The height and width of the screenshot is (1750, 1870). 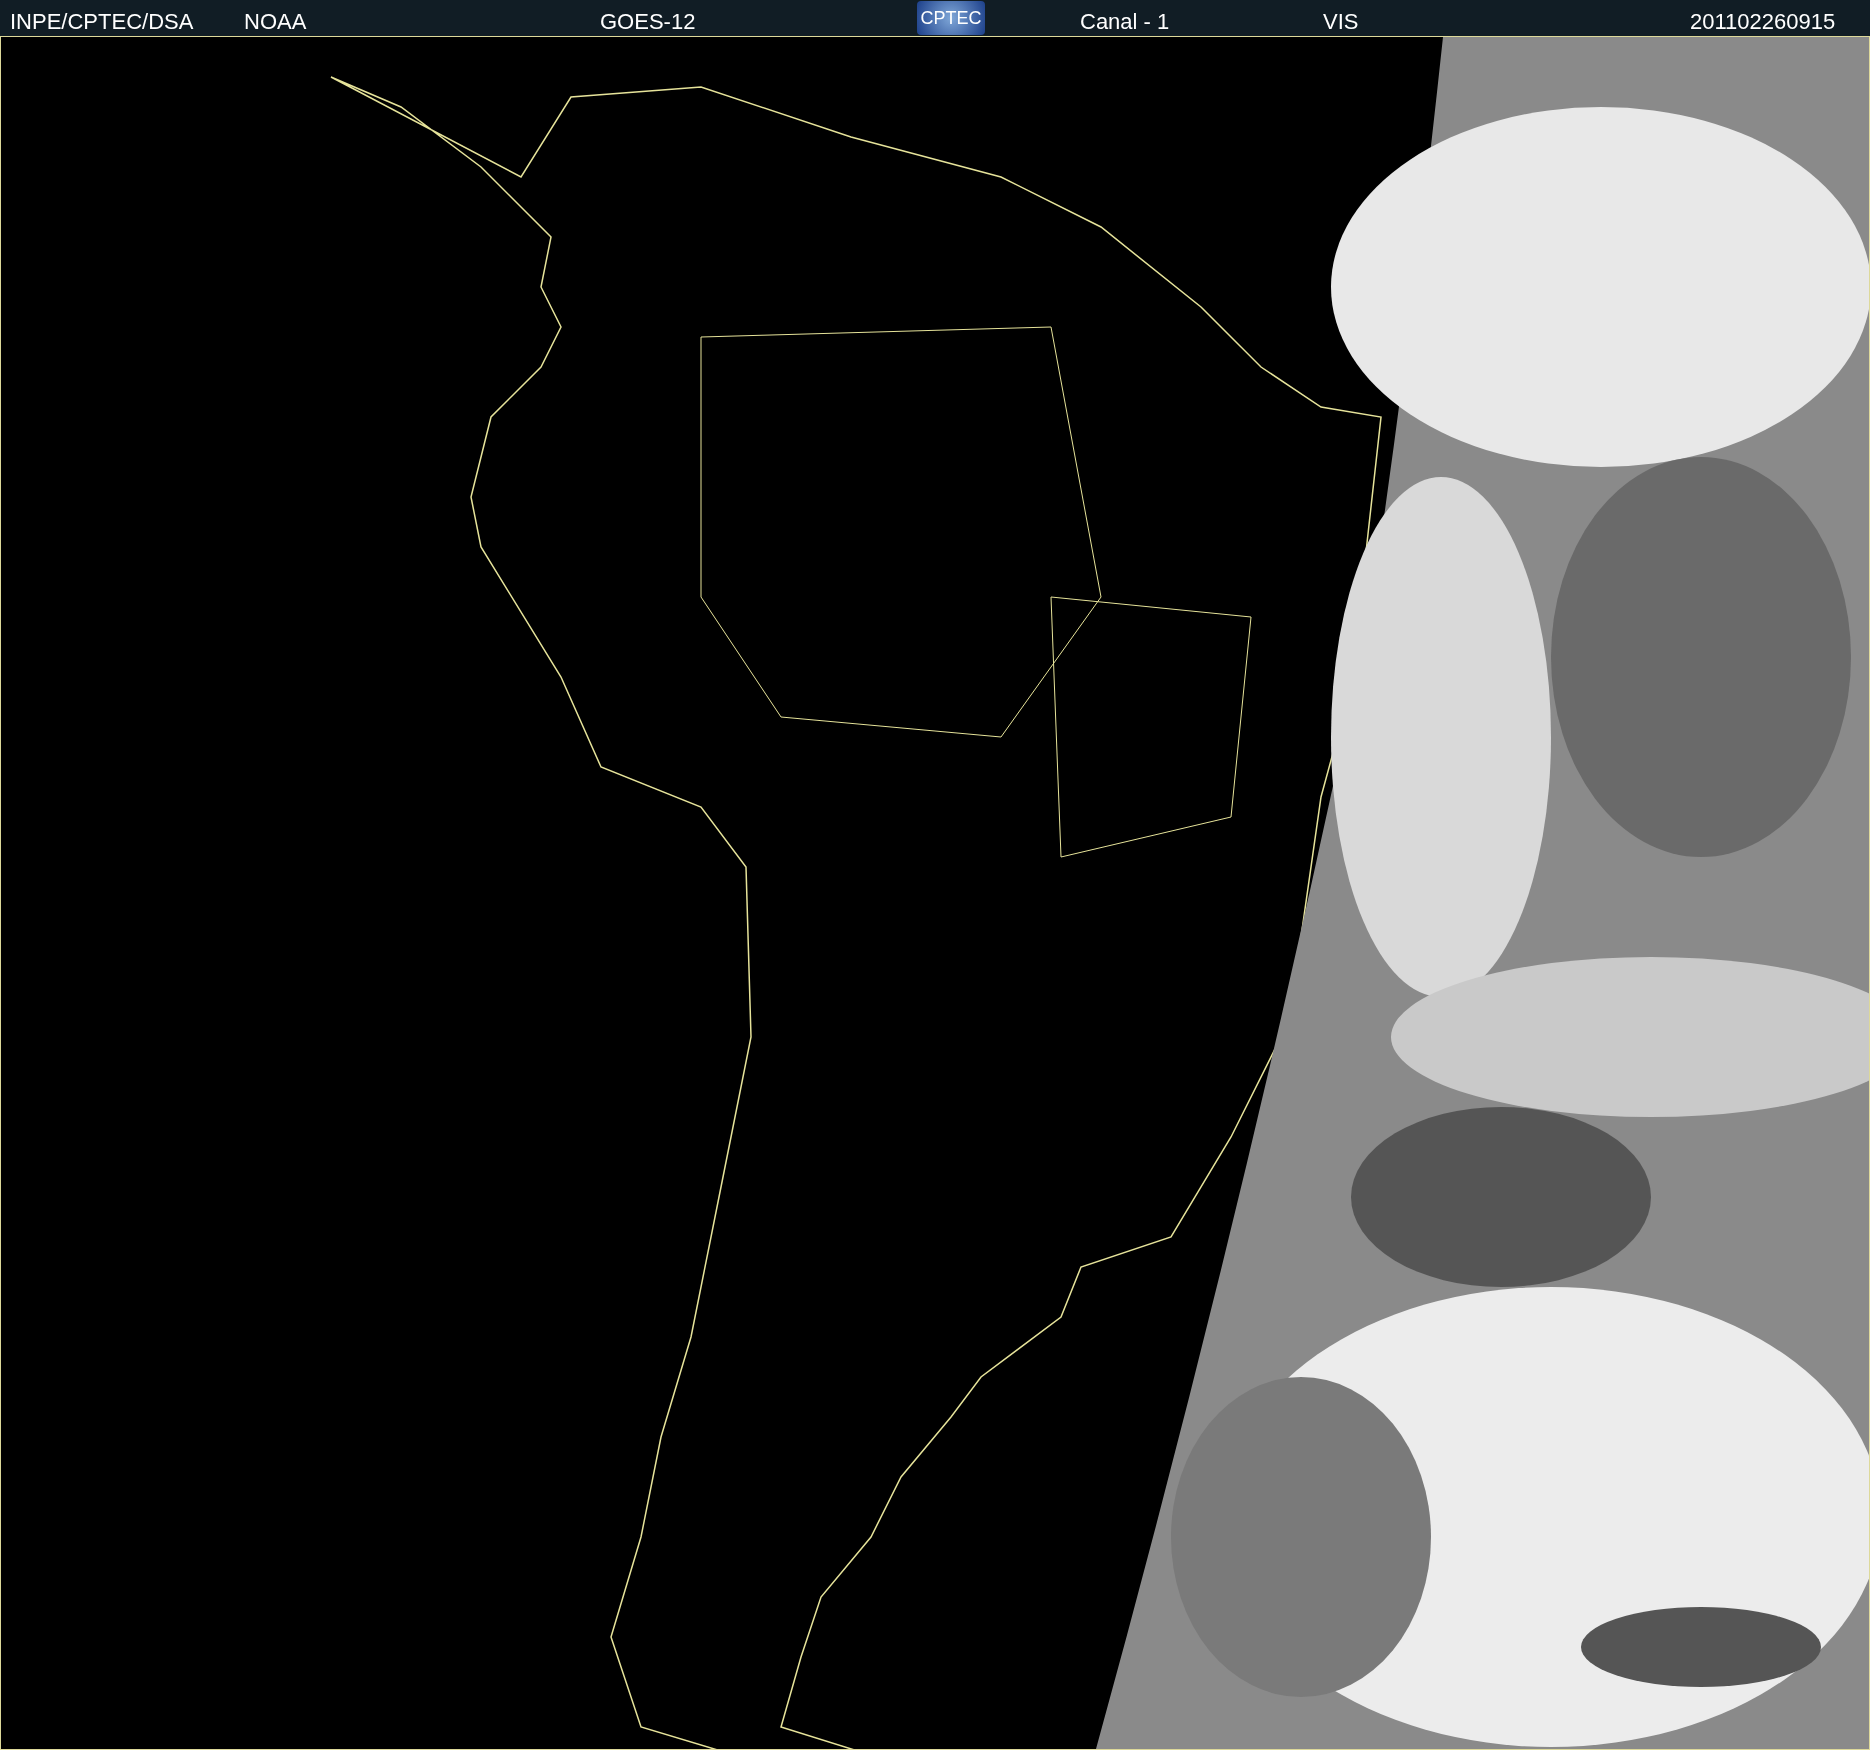 I want to click on channel-label: Canal - 1, so click(x=1125, y=22).